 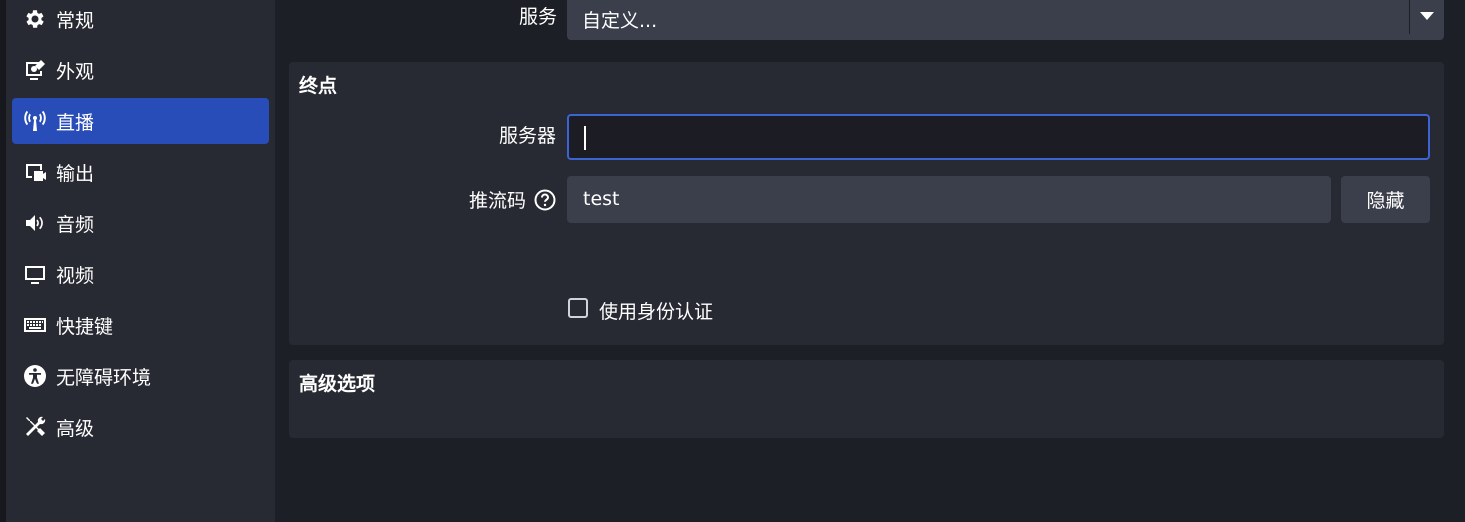 What do you see at coordinates (585, 138) in the screenshot?
I see `text-caret` at bounding box center [585, 138].